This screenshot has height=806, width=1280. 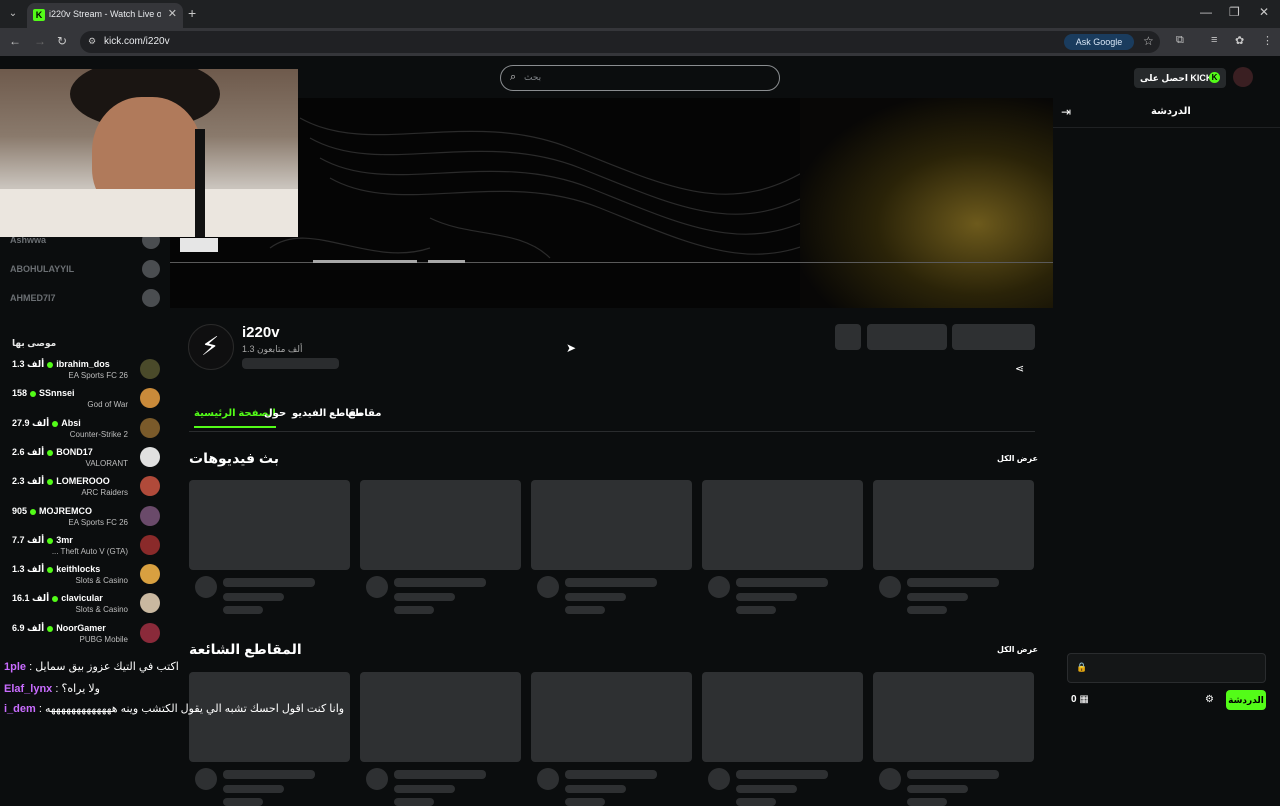 I want to click on recommended-channel: 27.9 ألف Absi Counter-Strike 2, so click(x=85, y=430).